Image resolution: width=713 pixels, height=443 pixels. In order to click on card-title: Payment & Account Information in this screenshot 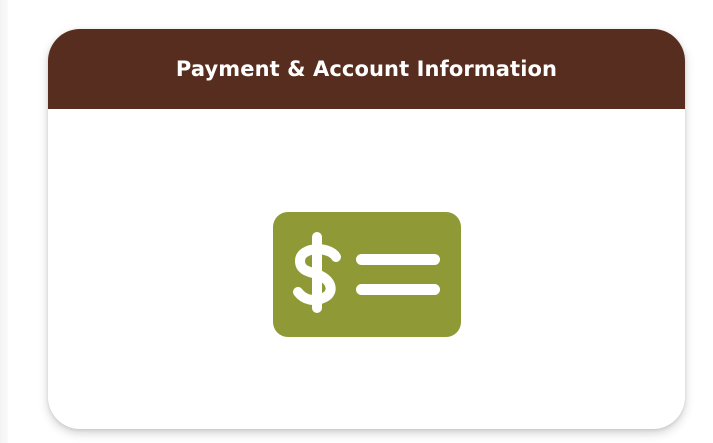, I will do `click(366, 69)`.